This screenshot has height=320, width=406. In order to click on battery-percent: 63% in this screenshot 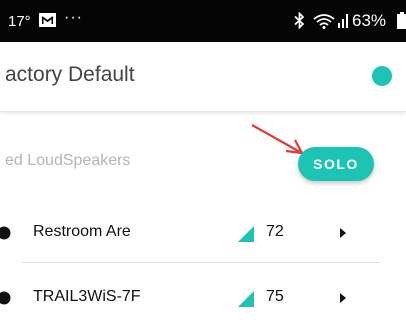, I will do `click(369, 20)`.